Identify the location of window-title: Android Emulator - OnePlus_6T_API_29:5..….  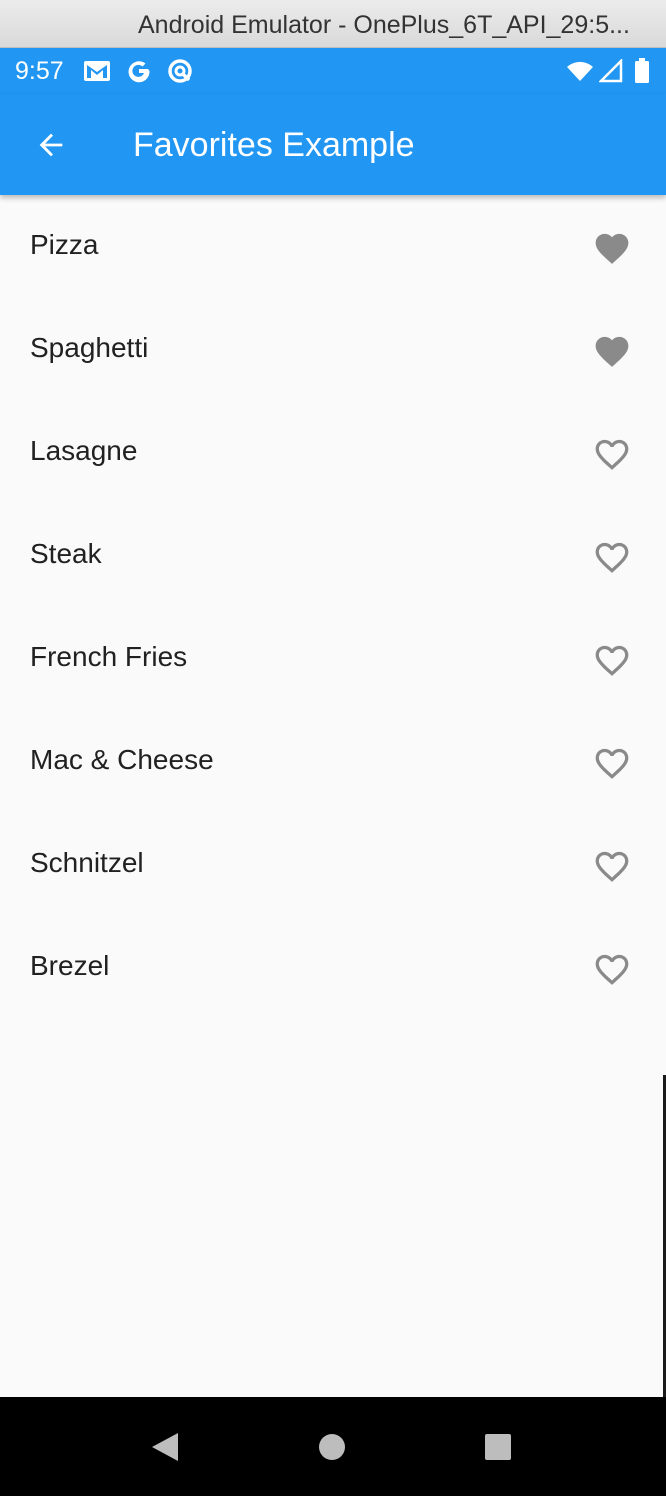
(384, 25).